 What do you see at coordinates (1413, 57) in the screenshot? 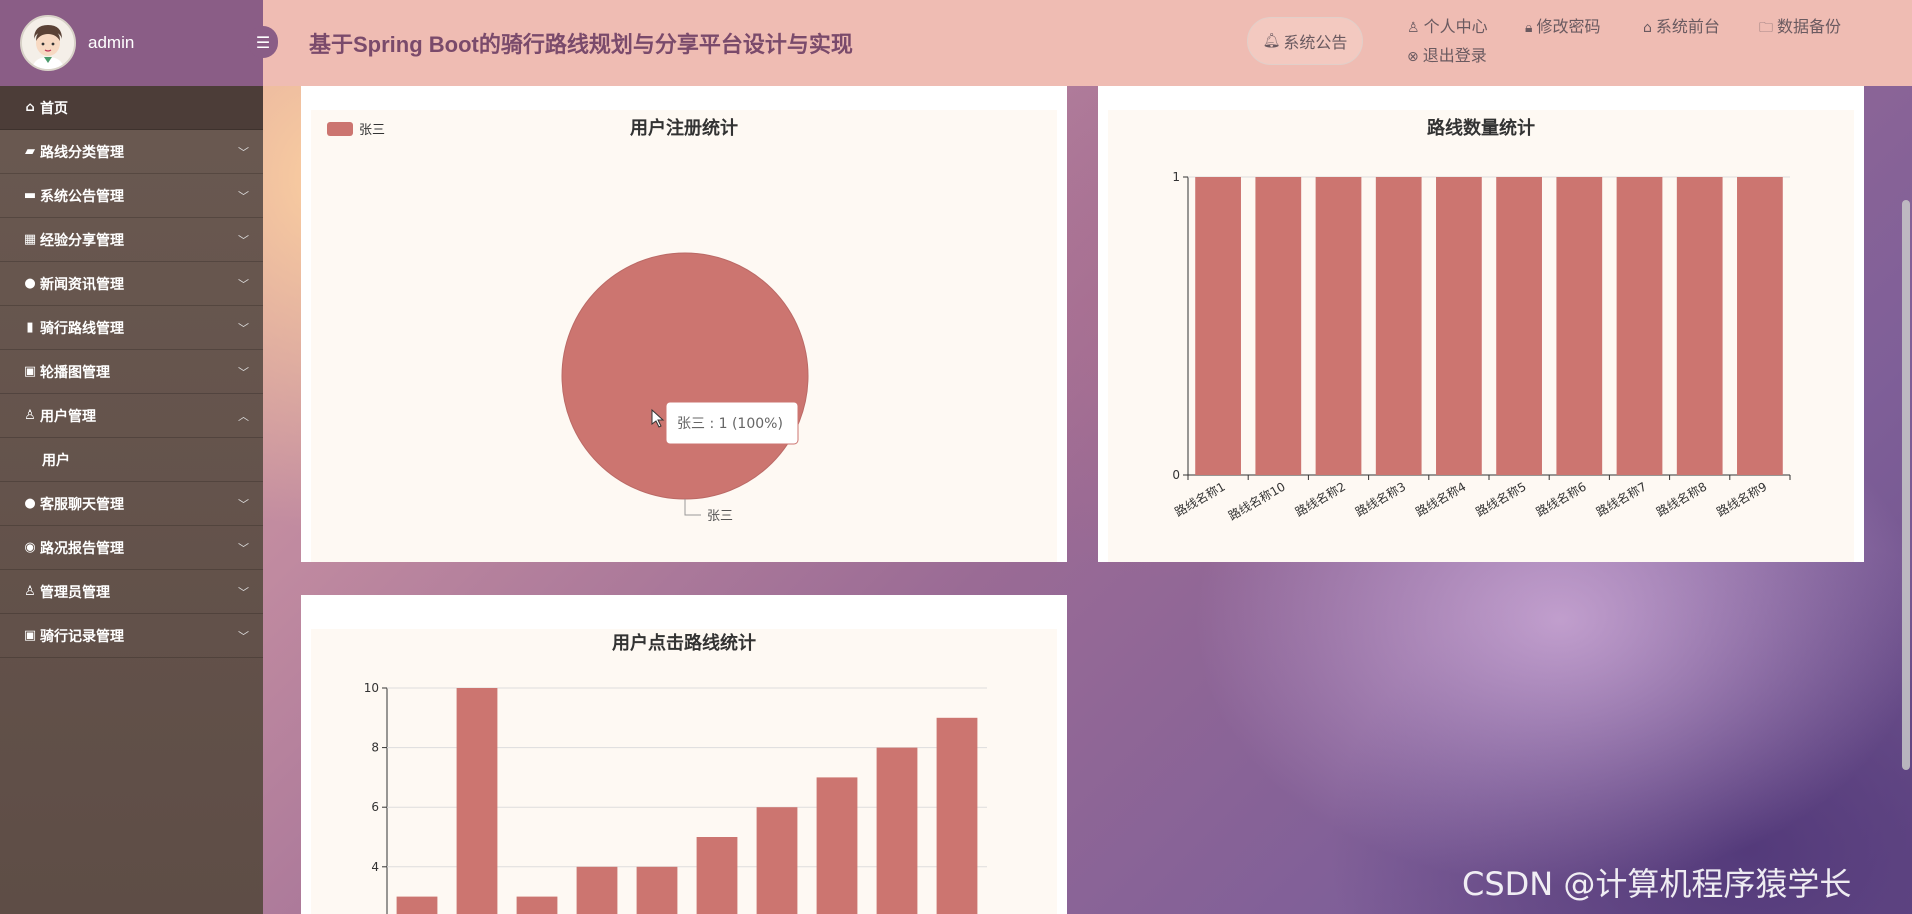
I see `close-circle-icon: ⊗` at bounding box center [1413, 57].